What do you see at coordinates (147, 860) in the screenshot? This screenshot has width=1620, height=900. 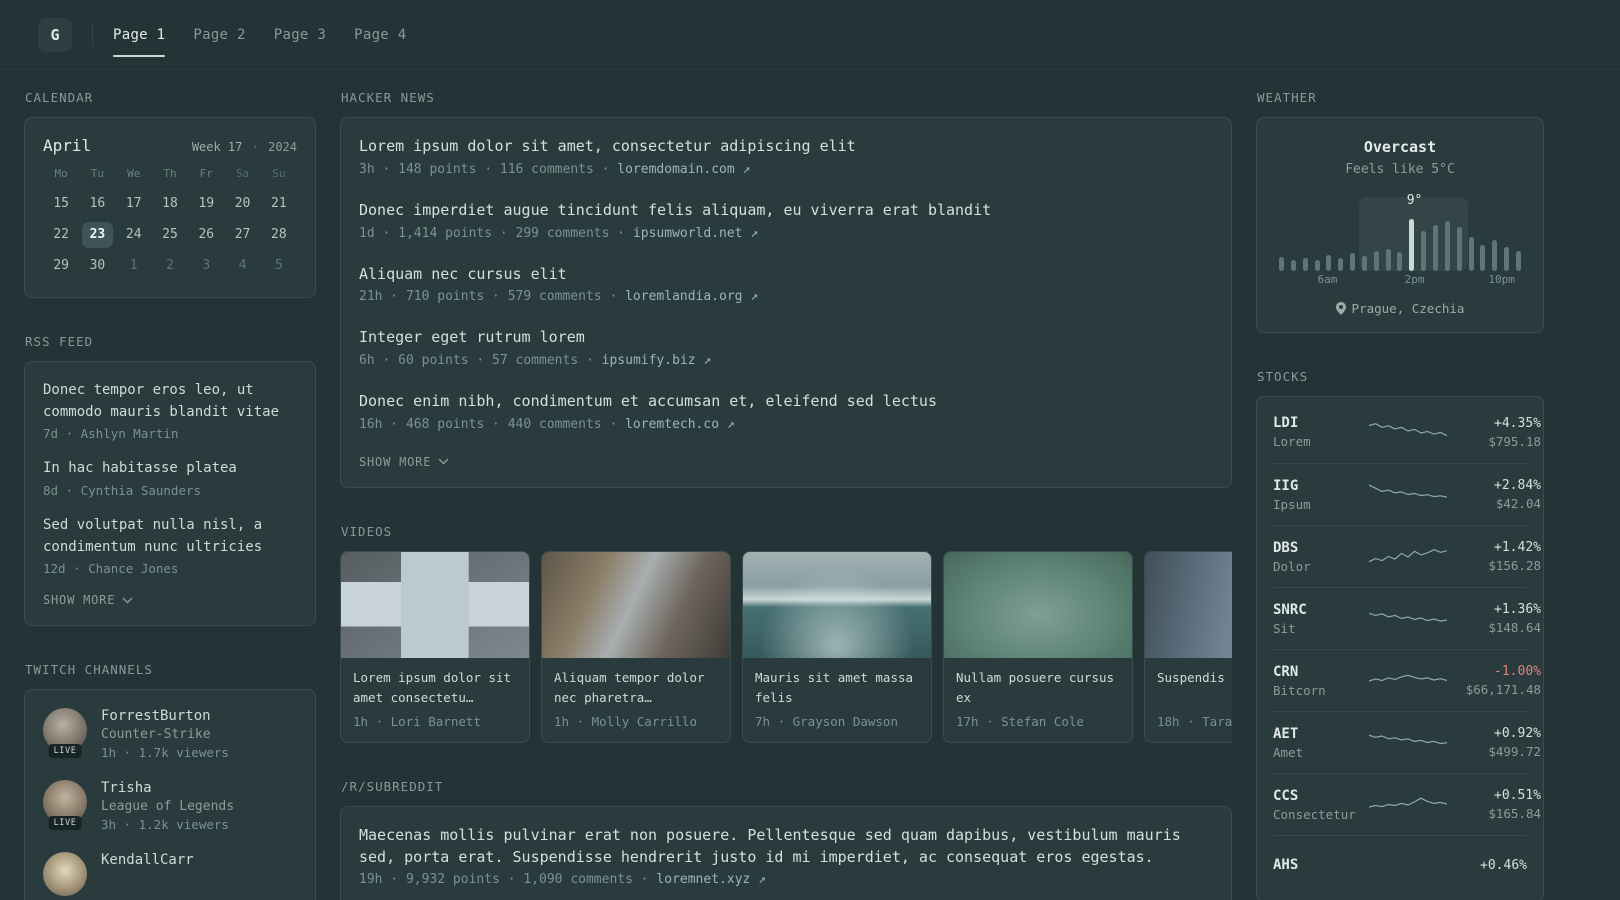 I see `channel-name: KendallCarr` at bounding box center [147, 860].